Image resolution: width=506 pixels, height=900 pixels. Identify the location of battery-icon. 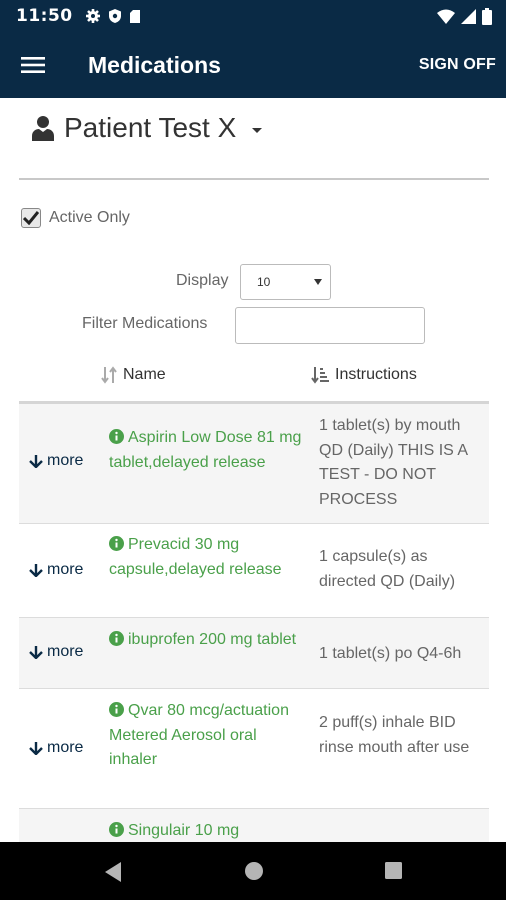
(487, 16).